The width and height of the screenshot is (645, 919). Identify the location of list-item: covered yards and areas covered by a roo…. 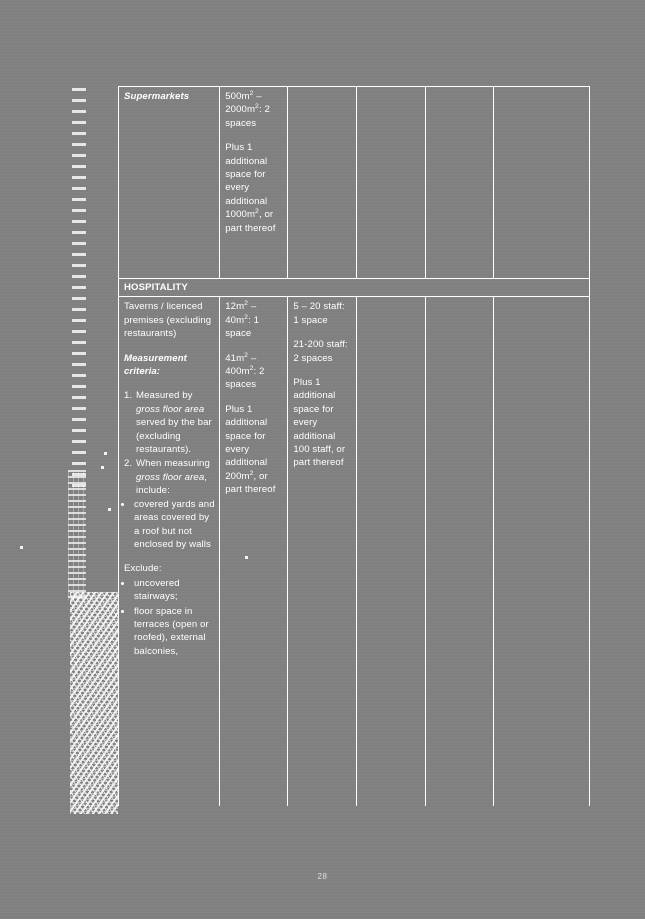
(174, 525).